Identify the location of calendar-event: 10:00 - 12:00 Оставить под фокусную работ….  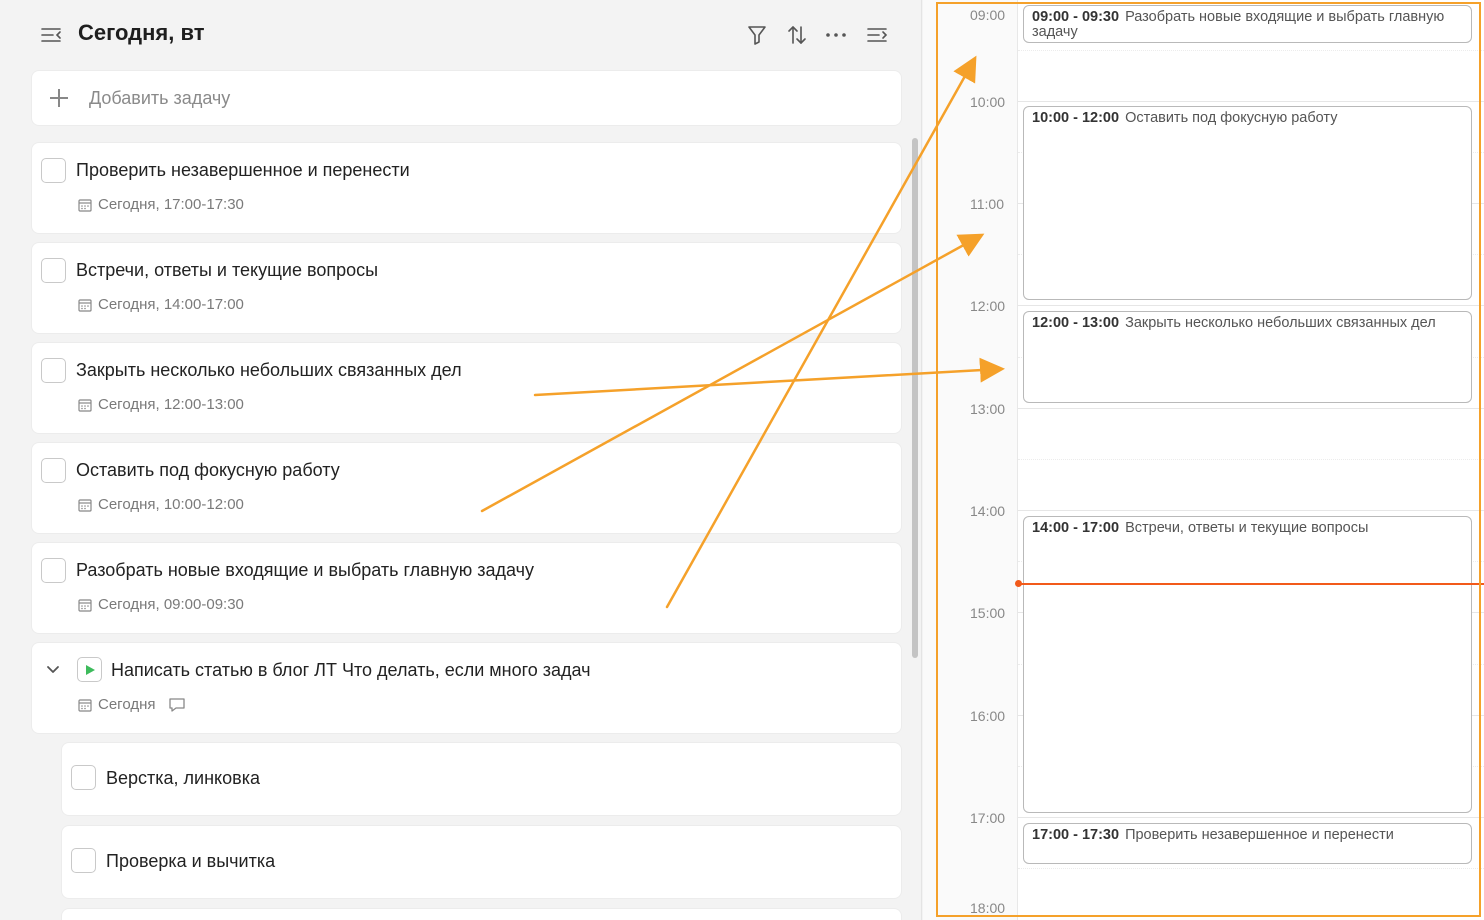
(1247, 203).